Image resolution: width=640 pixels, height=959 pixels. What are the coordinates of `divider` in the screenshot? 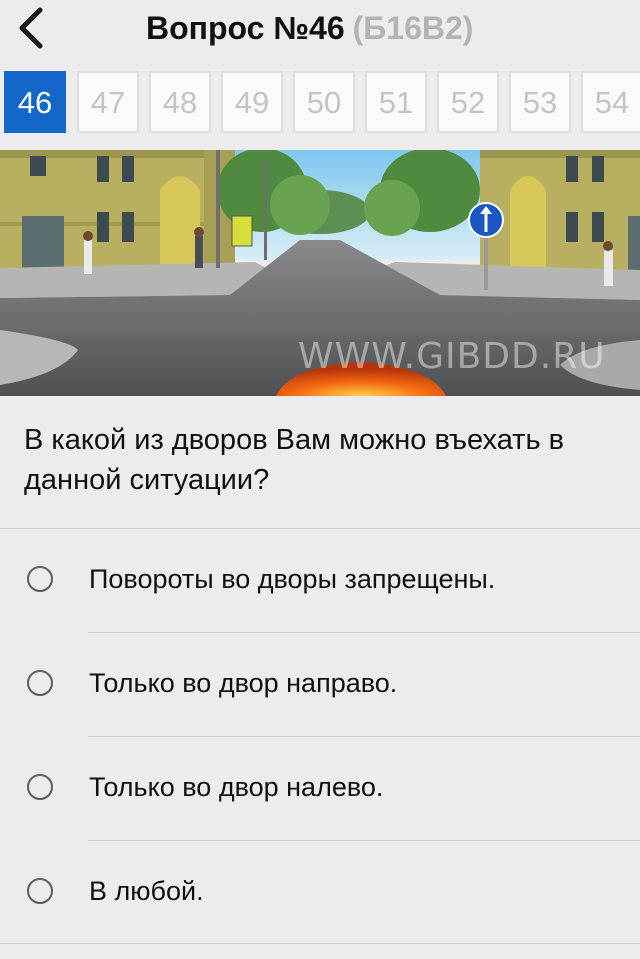 It's located at (320, 943).